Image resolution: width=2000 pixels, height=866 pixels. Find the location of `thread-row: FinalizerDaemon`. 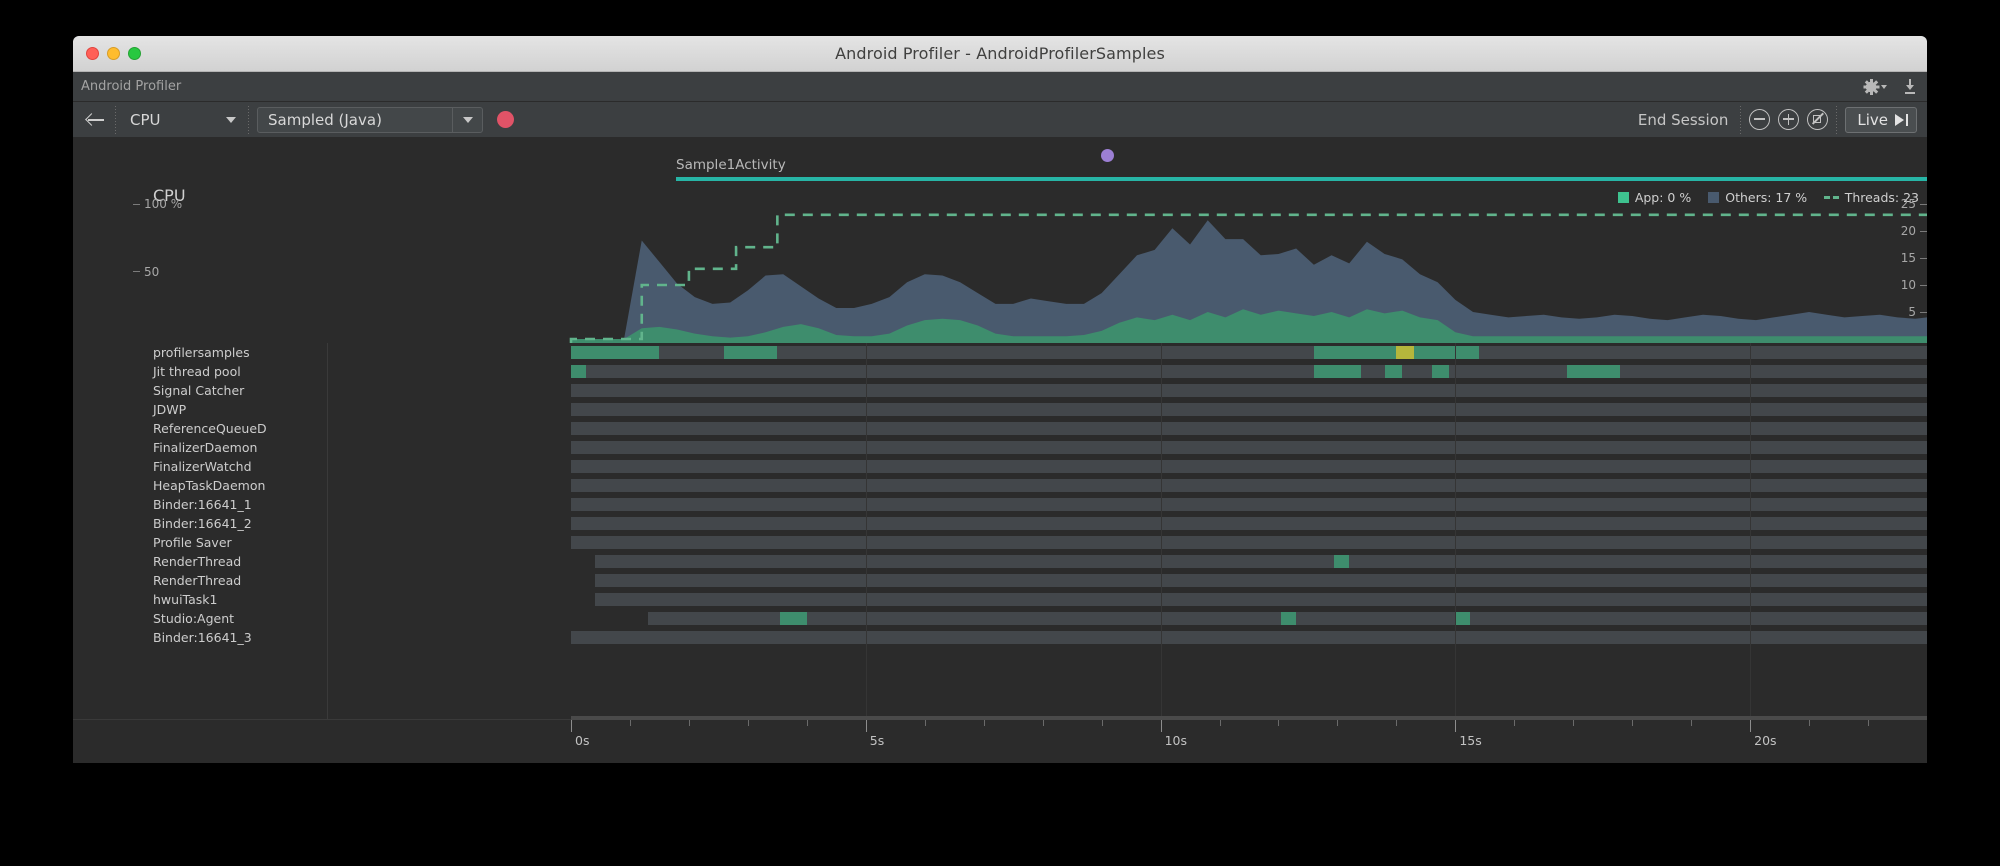

thread-row: FinalizerDaemon is located at coordinates (1000, 447).